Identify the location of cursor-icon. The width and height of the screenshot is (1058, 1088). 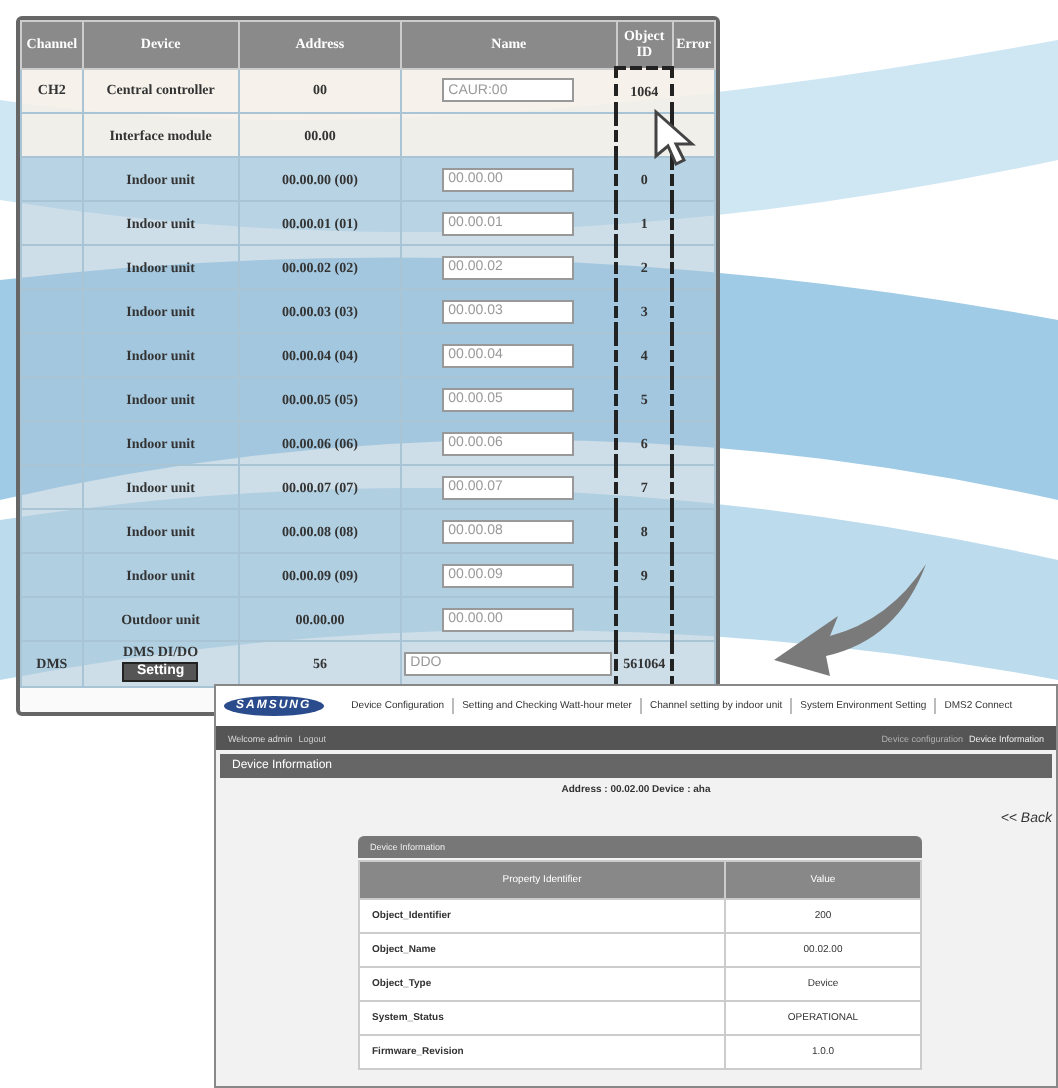
(674, 138).